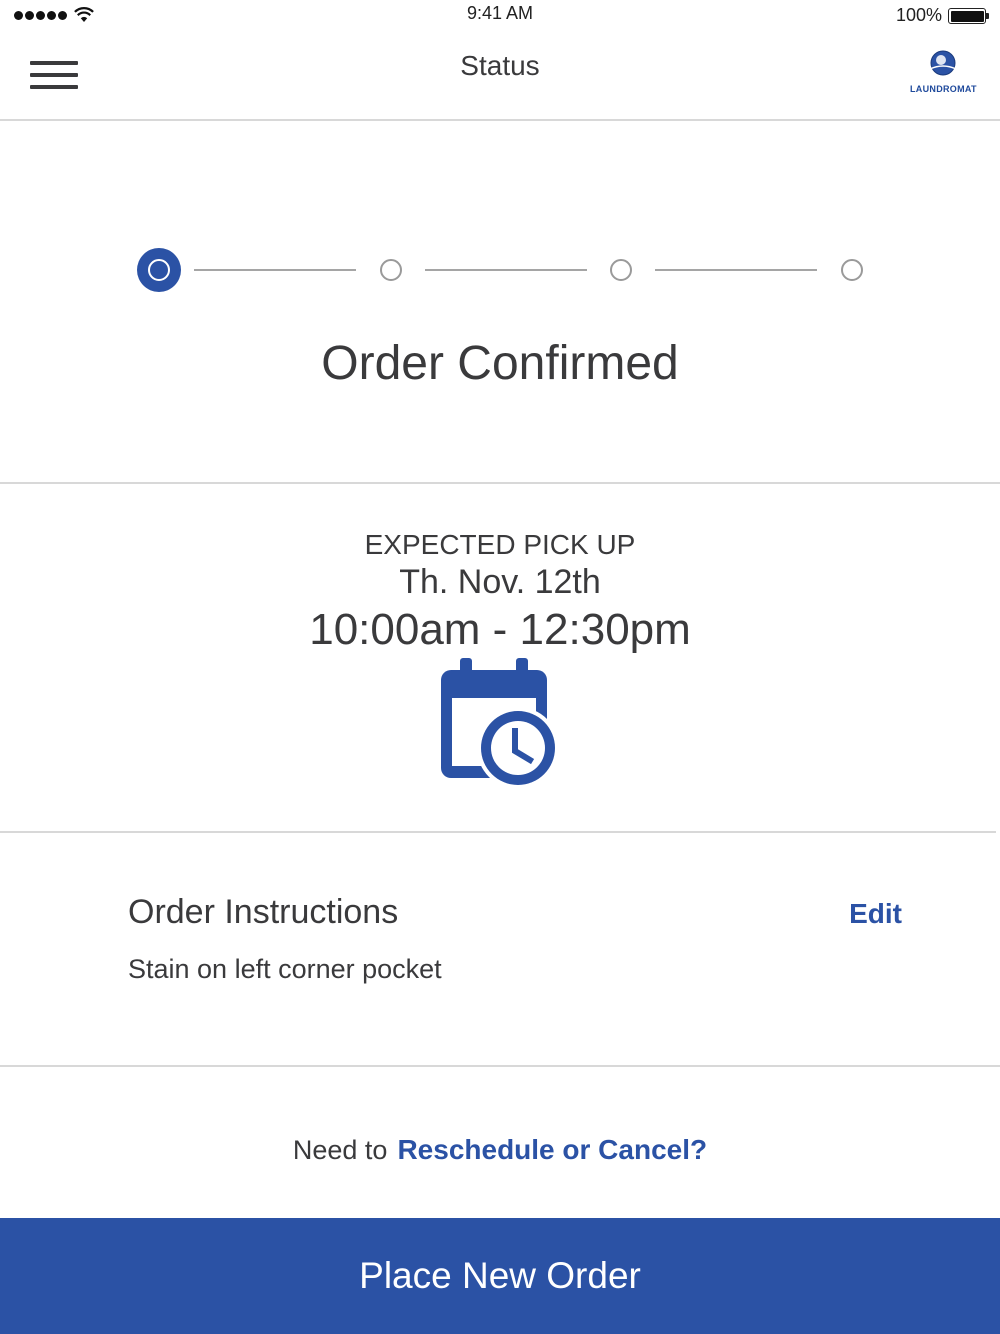  I want to click on nav-bar: Status LAUNDROMAT, so click(500, 75).